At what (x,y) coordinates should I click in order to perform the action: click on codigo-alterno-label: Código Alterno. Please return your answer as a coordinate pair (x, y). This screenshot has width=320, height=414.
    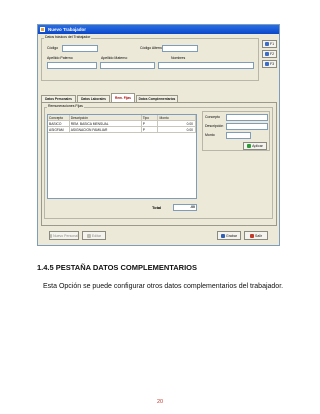
    Looking at the image, I should click on (151, 48).